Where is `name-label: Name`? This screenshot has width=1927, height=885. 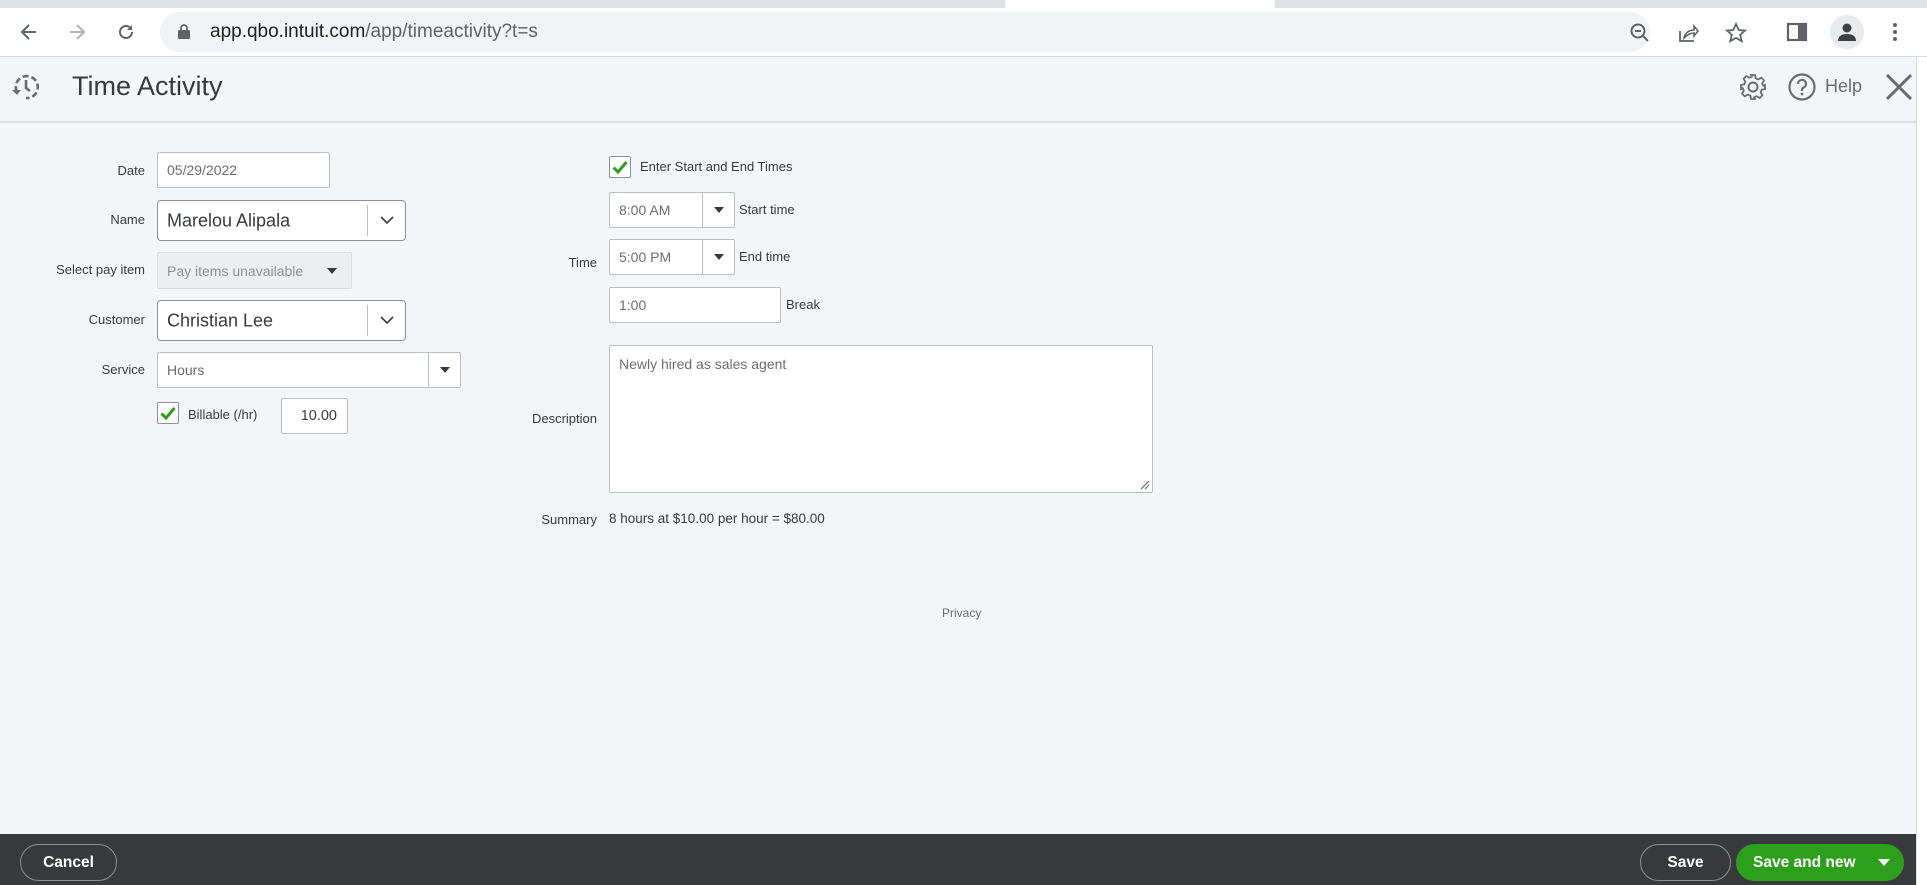 name-label: Name is located at coordinates (127, 219).